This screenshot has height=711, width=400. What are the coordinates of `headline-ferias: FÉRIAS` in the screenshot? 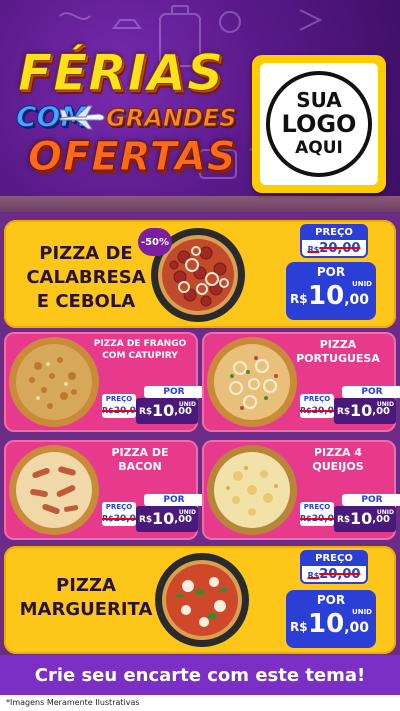 It's located at (121, 73).